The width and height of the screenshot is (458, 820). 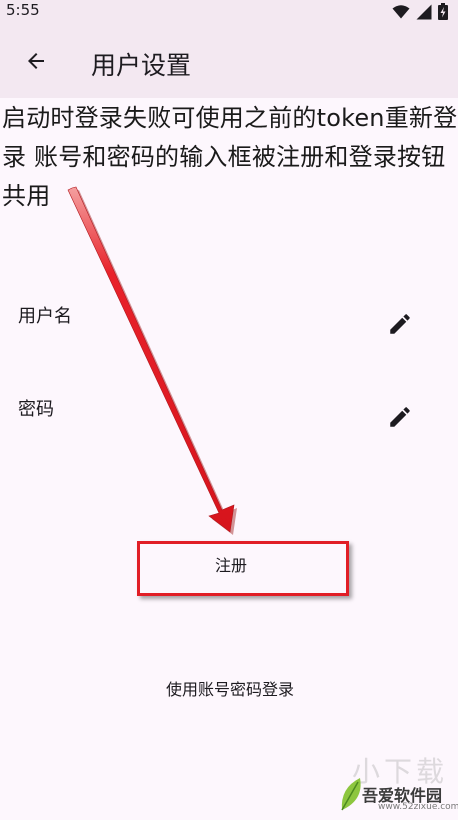 I want to click on watermark-url: www.52zixue.com, so click(x=418, y=807).